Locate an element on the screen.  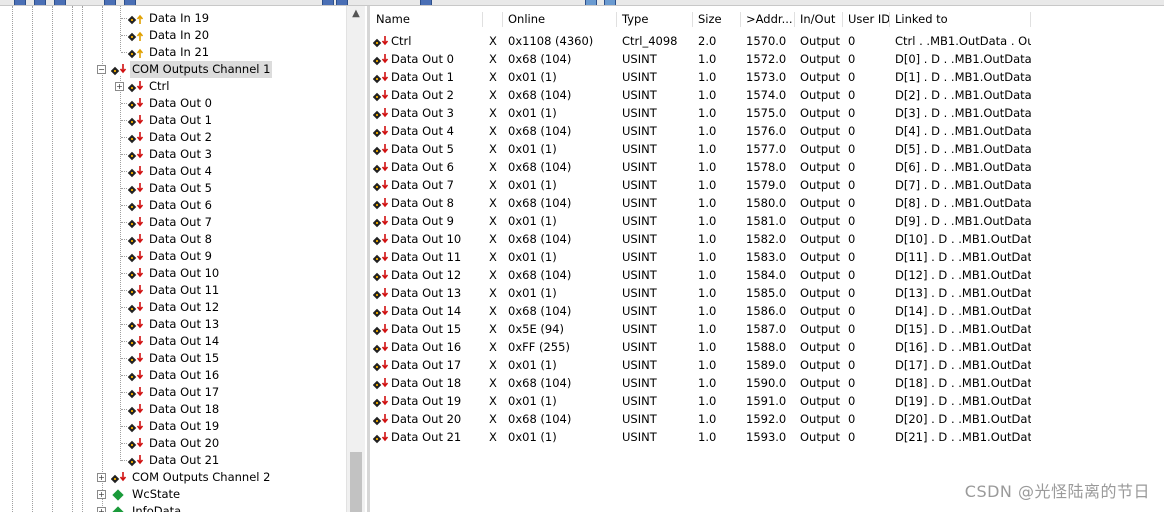
tree-variable-node: Data Out 5 is located at coordinates (173, 188).